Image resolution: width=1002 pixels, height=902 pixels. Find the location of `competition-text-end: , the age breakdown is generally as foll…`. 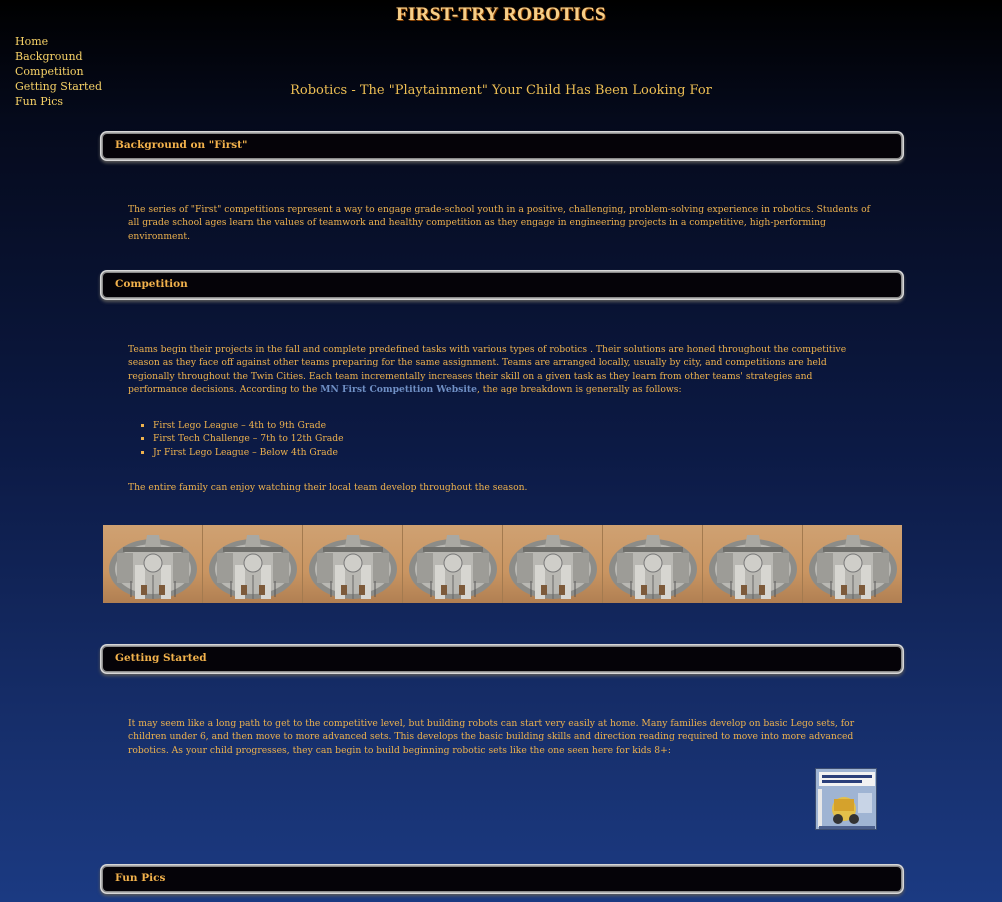

competition-text-end: , the age breakdown is generally as foll… is located at coordinates (579, 389).